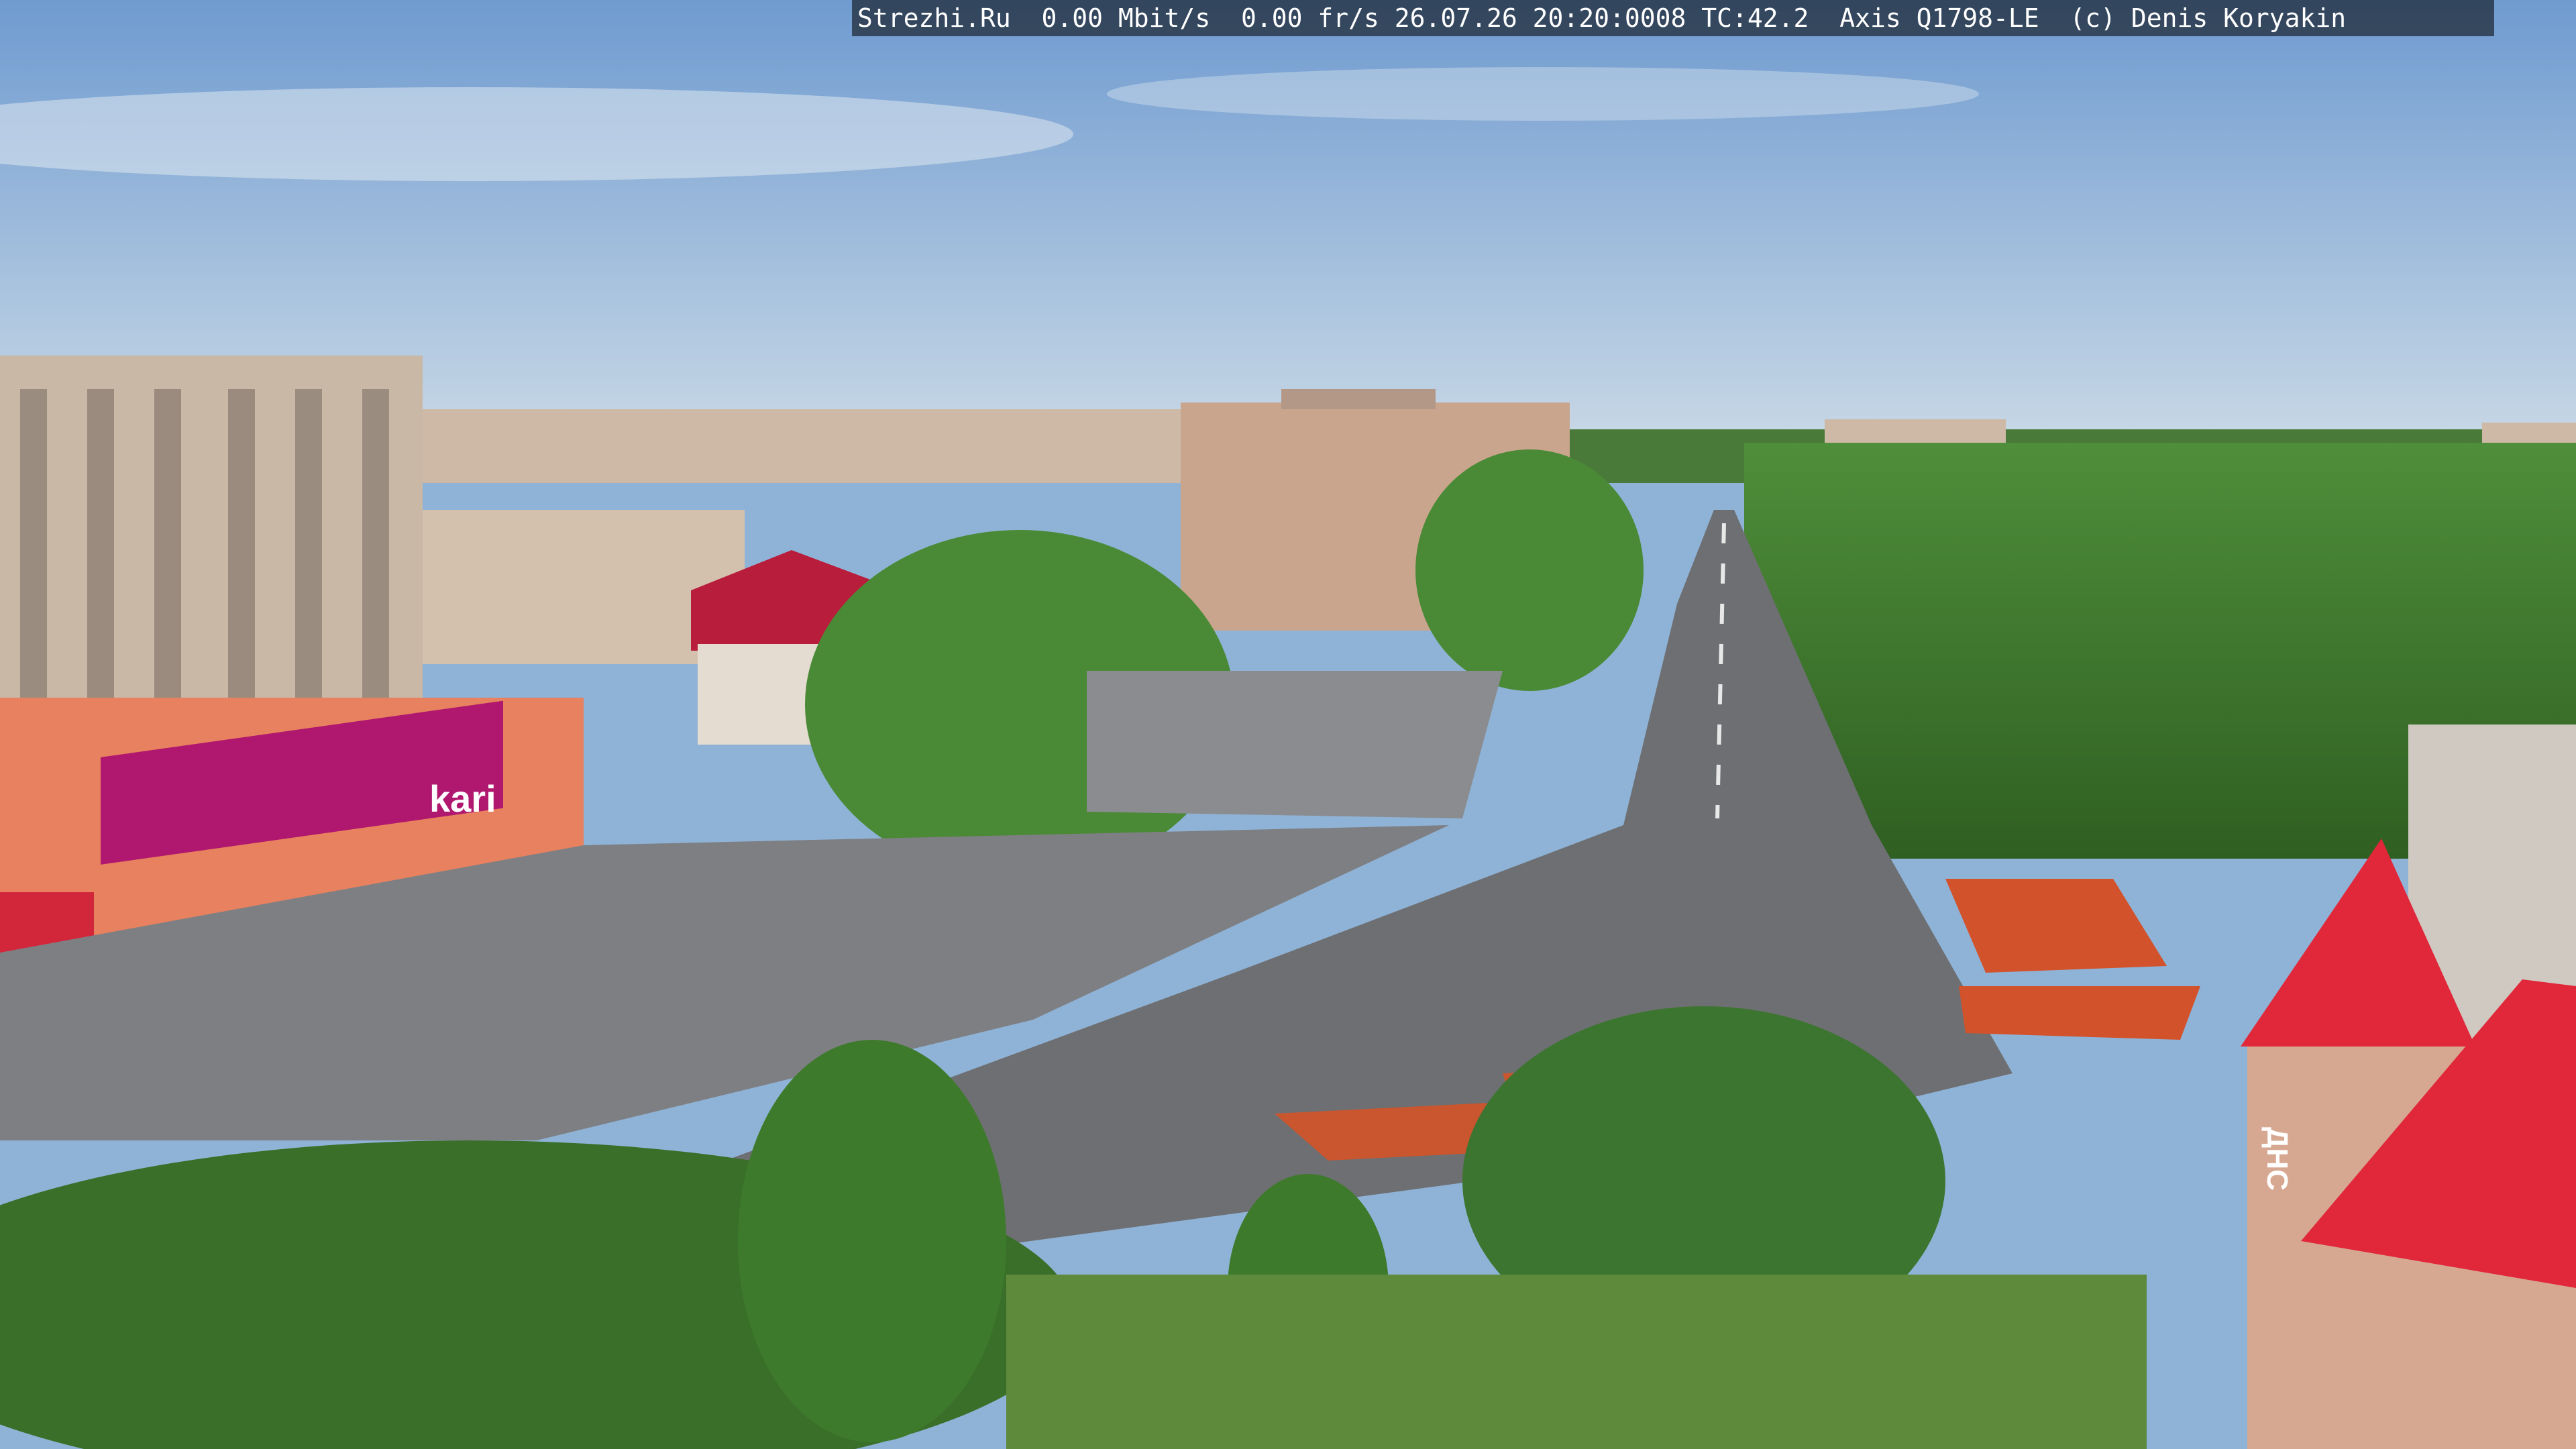 This screenshot has width=2576, height=1449. What do you see at coordinates (1295, 744) in the screenshot?
I see `town-square` at bounding box center [1295, 744].